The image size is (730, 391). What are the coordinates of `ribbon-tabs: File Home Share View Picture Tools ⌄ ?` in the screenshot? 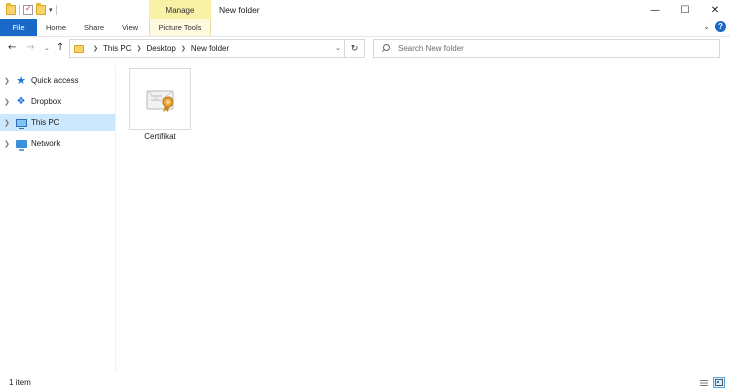 It's located at (365, 27).